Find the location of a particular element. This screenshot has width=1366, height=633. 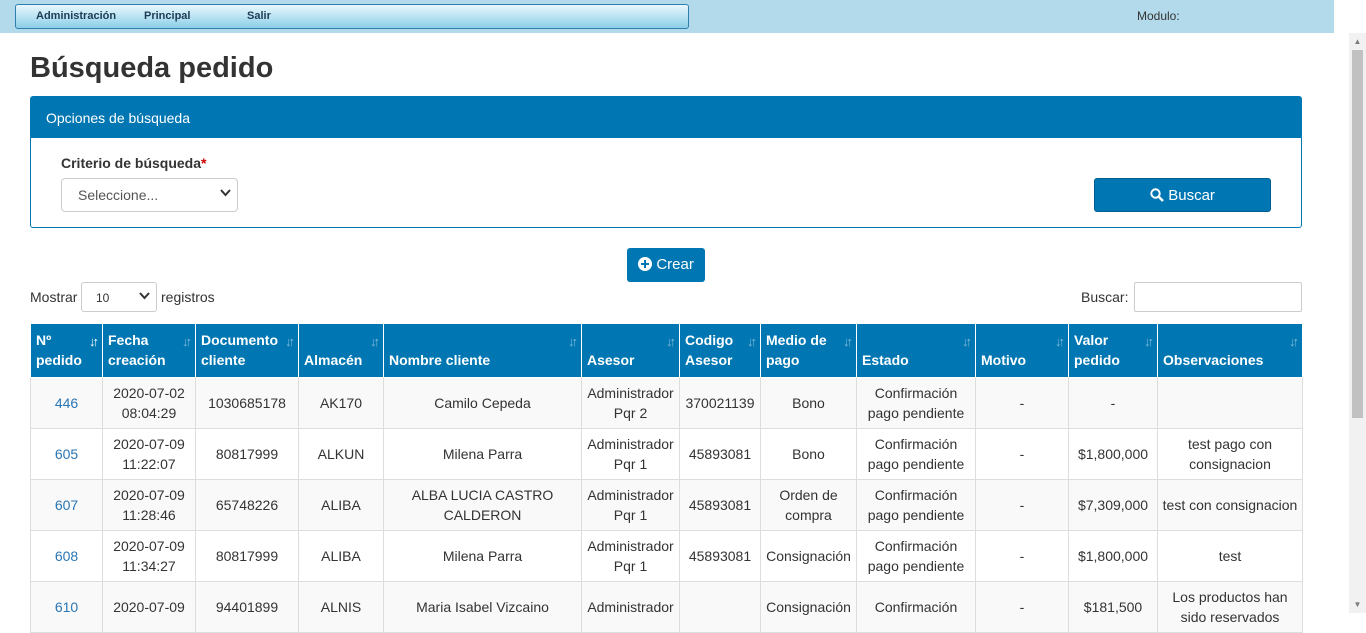

registros-label: registros is located at coordinates (188, 297).